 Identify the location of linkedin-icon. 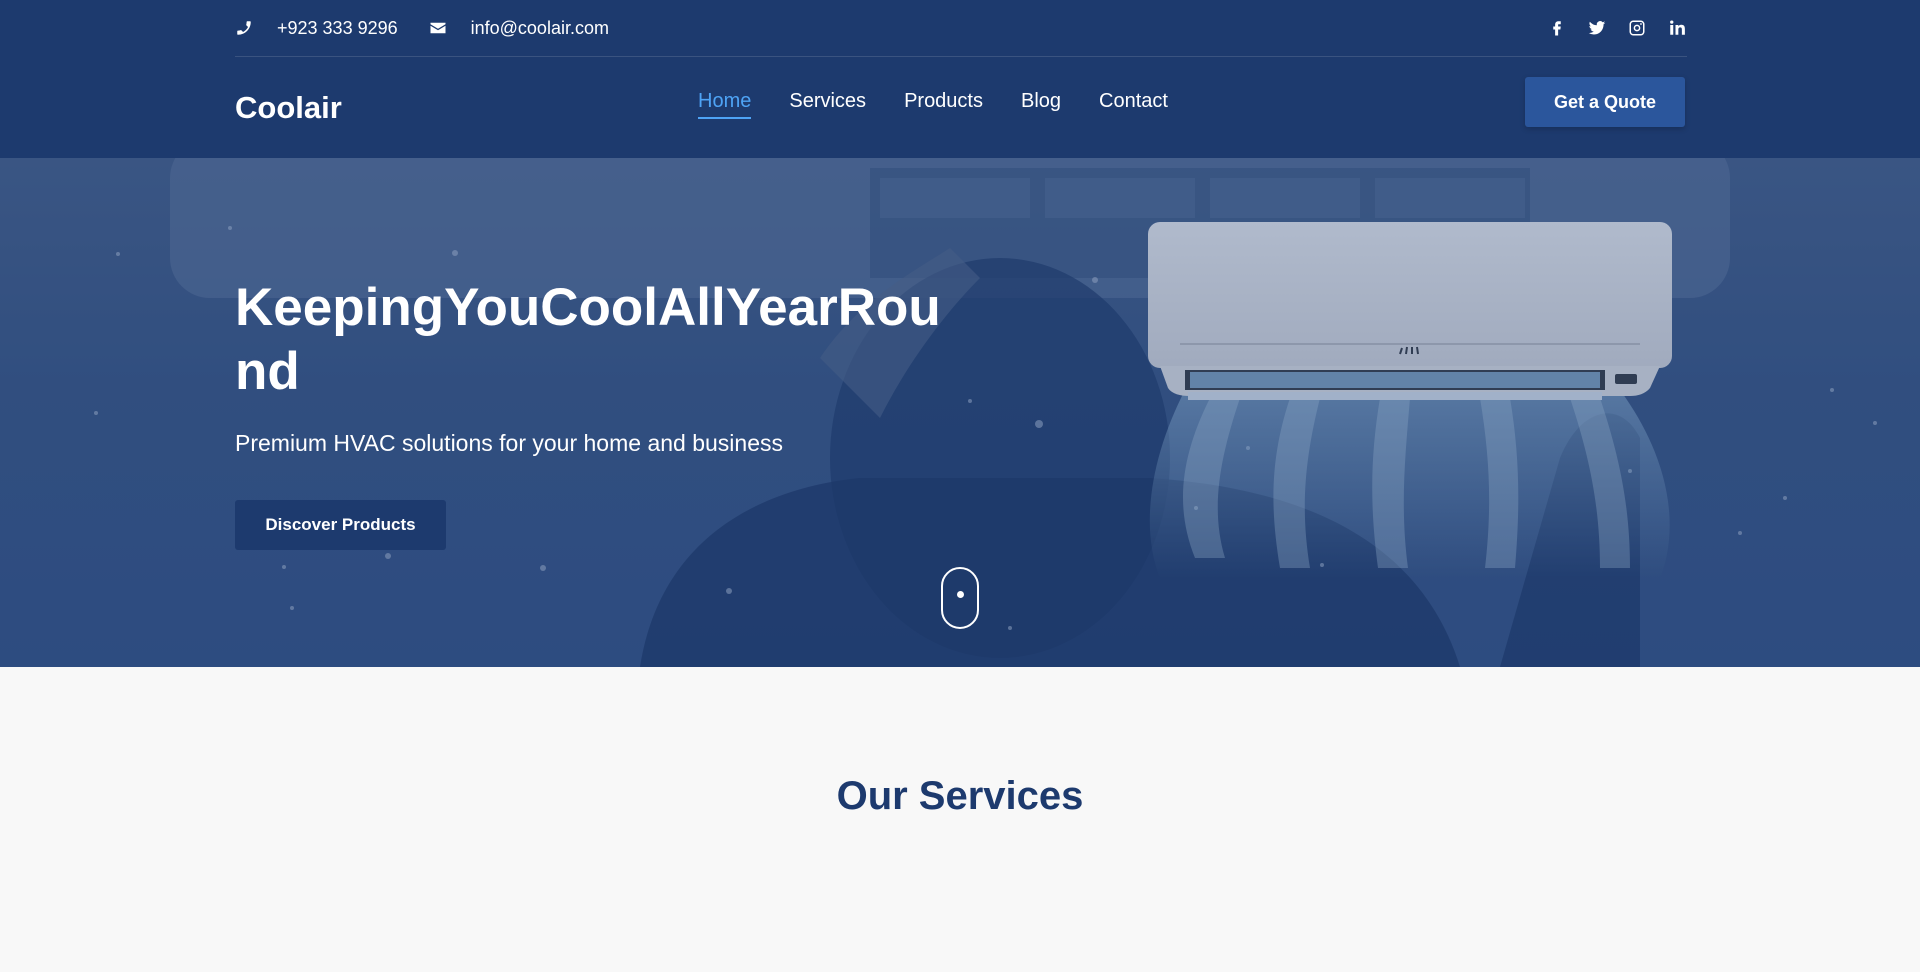
(1677, 27).